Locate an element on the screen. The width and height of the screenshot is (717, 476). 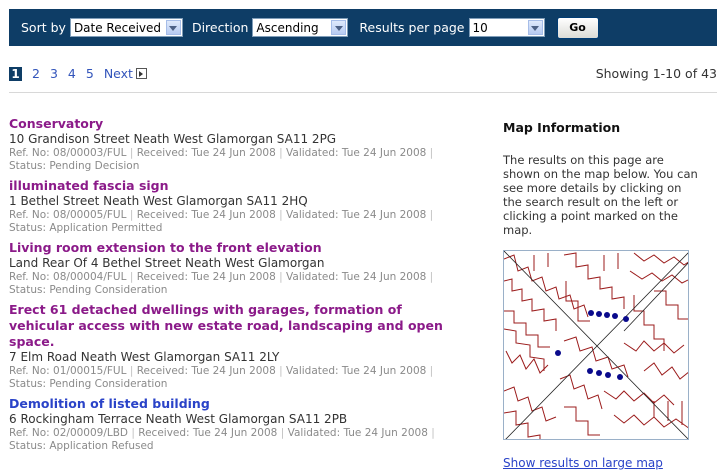
results-per-page-value: 10 is located at coordinates (480, 27).